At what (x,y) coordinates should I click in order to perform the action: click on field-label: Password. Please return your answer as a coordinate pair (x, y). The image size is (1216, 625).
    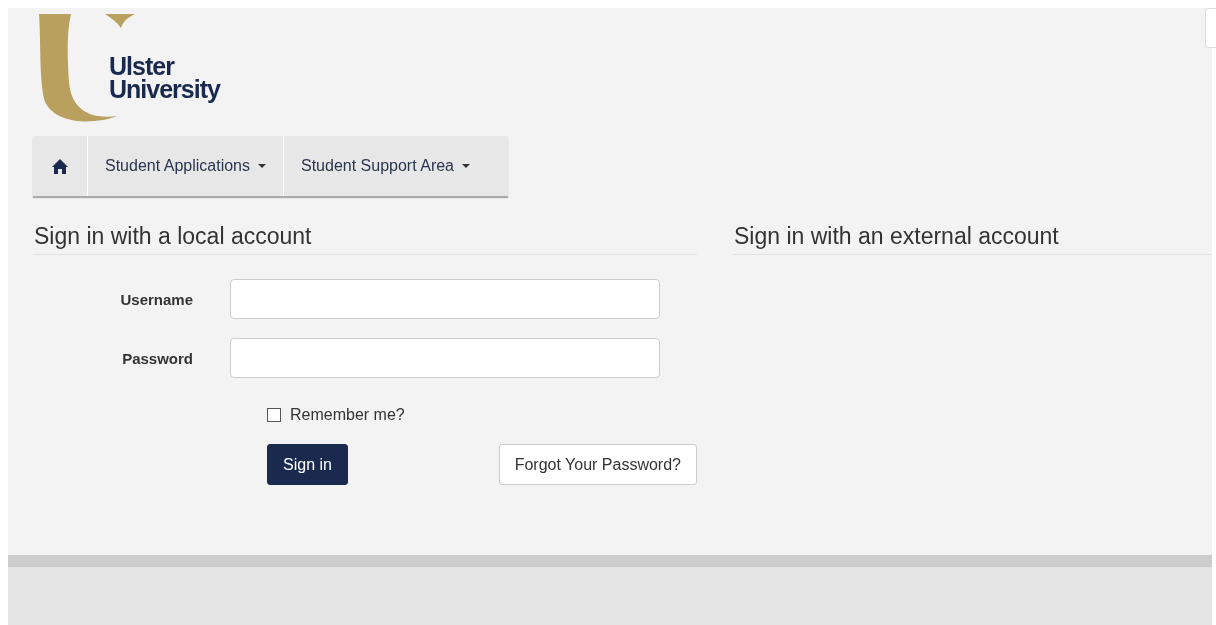
    Looking at the image, I should click on (157, 358).